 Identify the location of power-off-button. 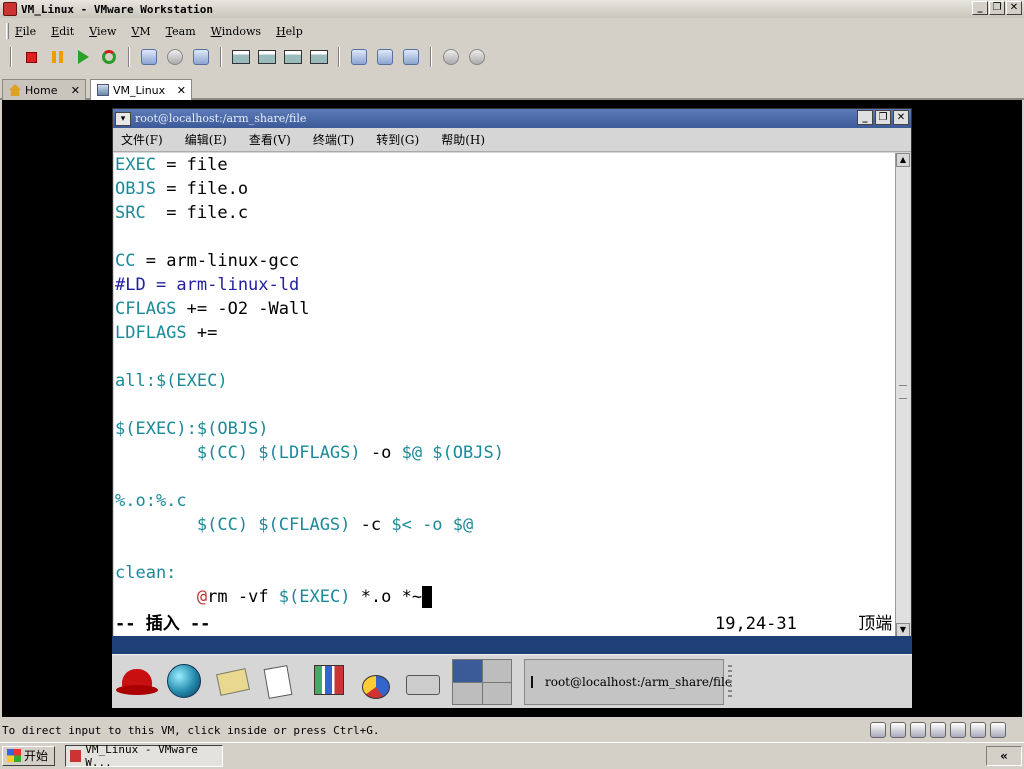
(31, 57).